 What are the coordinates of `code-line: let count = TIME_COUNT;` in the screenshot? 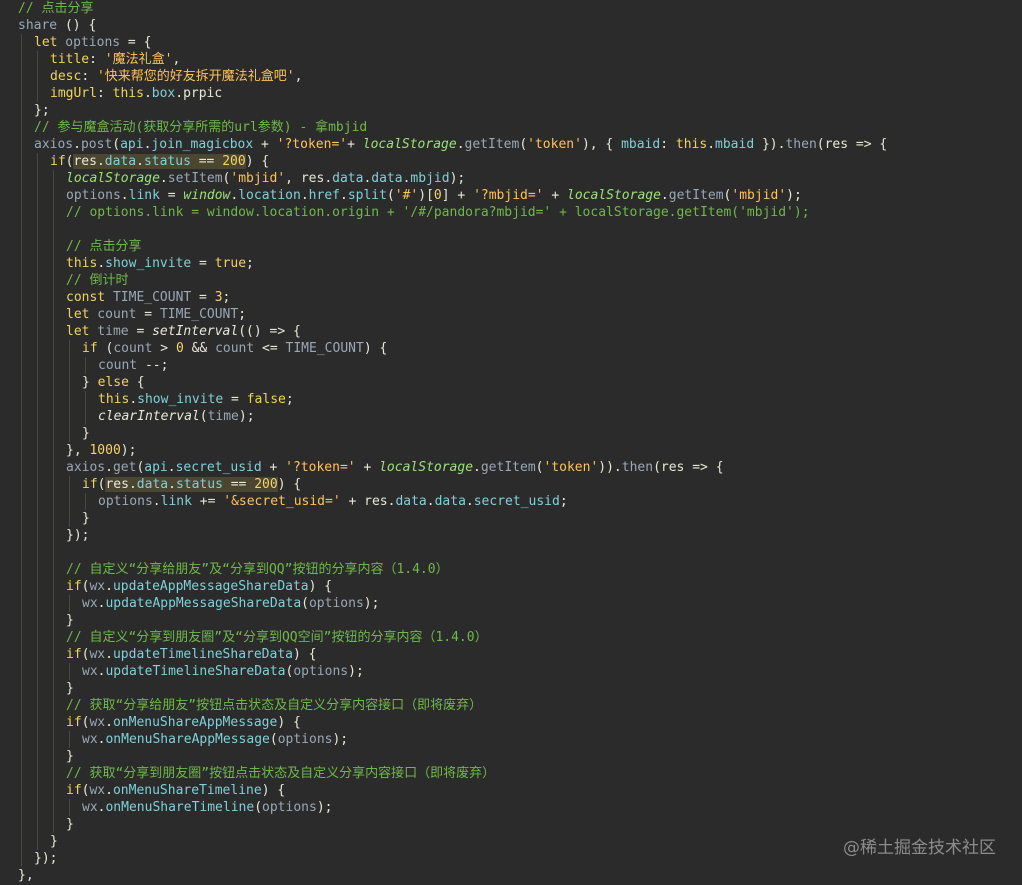 It's located at (156, 314).